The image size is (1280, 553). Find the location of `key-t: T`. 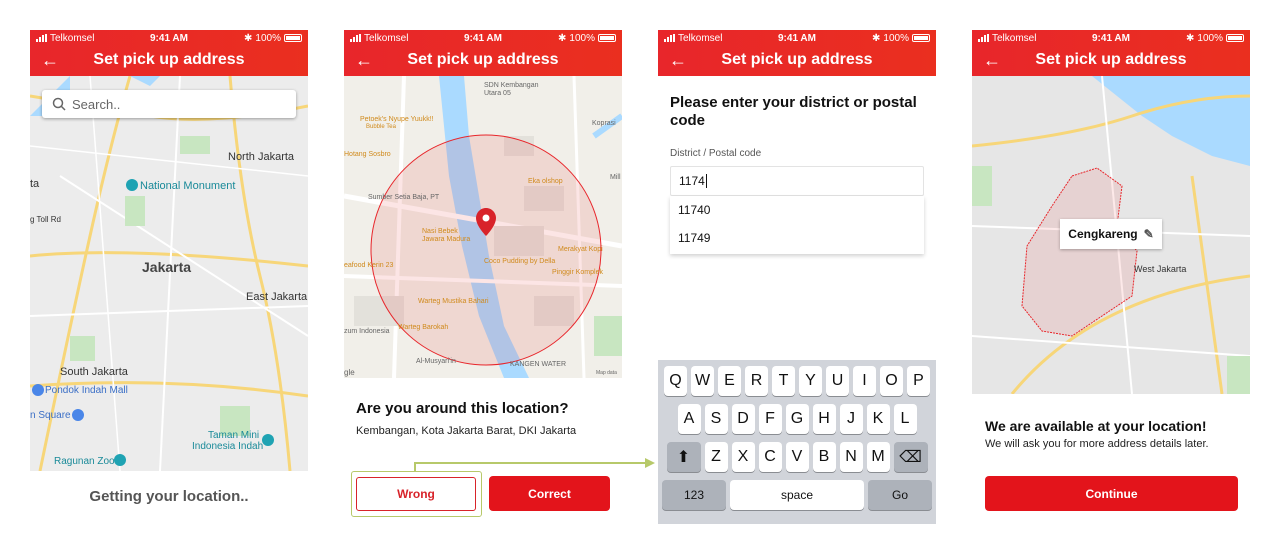

key-t: T is located at coordinates (783, 381).